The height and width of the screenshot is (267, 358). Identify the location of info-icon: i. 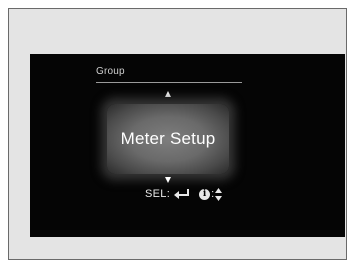
(205, 194).